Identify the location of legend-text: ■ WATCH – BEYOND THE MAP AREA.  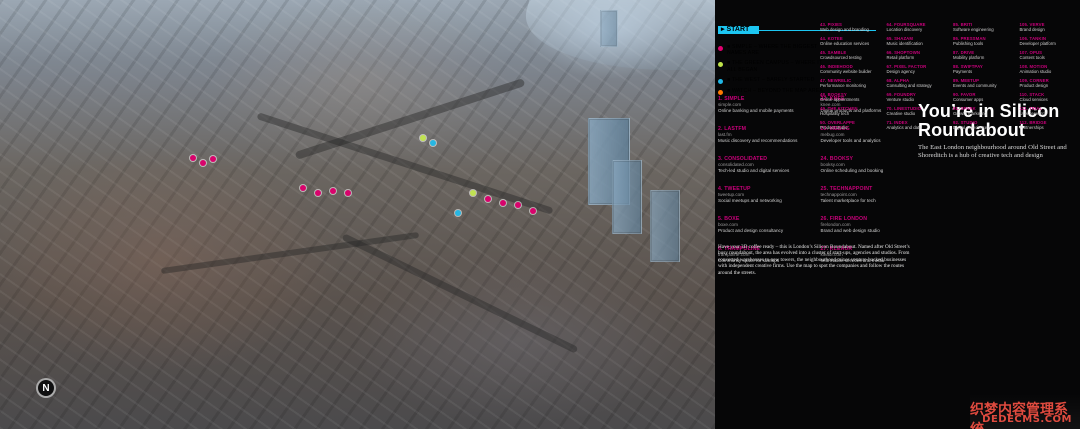
(775, 90).